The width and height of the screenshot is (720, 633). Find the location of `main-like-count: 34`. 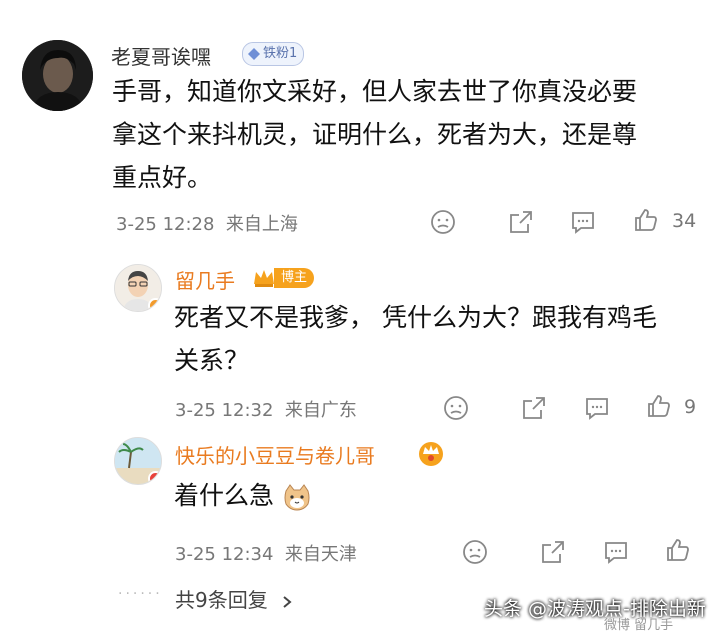

main-like-count: 34 is located at coordinates (684, 221).